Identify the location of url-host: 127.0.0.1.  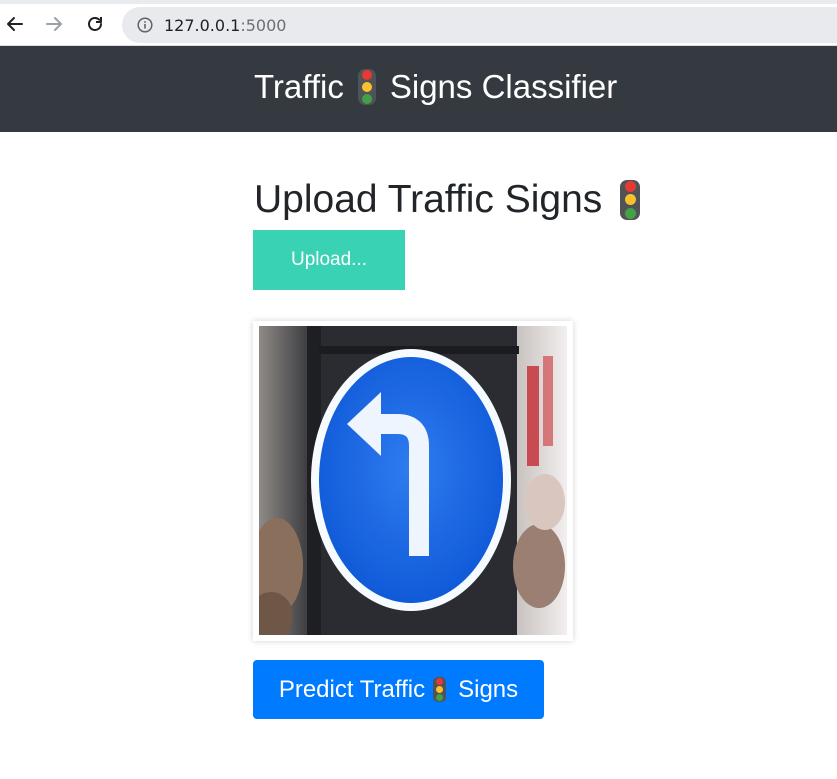
(202, 25).